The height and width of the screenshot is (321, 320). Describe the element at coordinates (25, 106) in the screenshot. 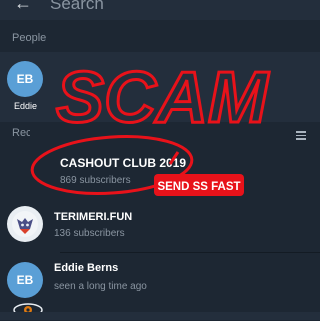

I see `people-item-name: Eddie` at that location.